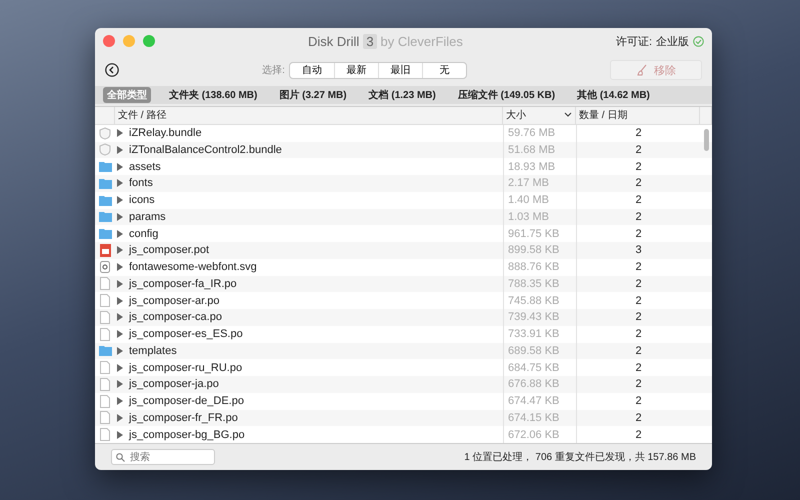 This screenshot has height=500, width=800. Describe the element at coordinates (642, 70) in the screenshot. I see `broom-icon` at that location.